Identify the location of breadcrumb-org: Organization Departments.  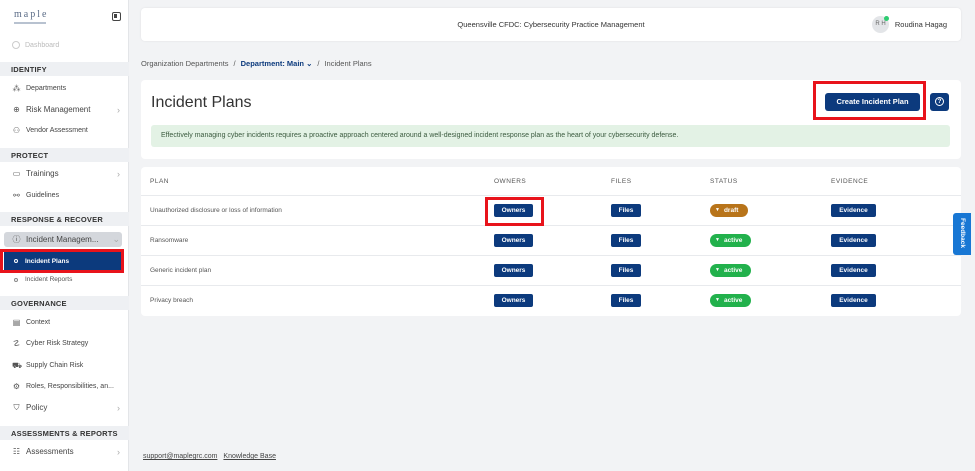
(185, 63).